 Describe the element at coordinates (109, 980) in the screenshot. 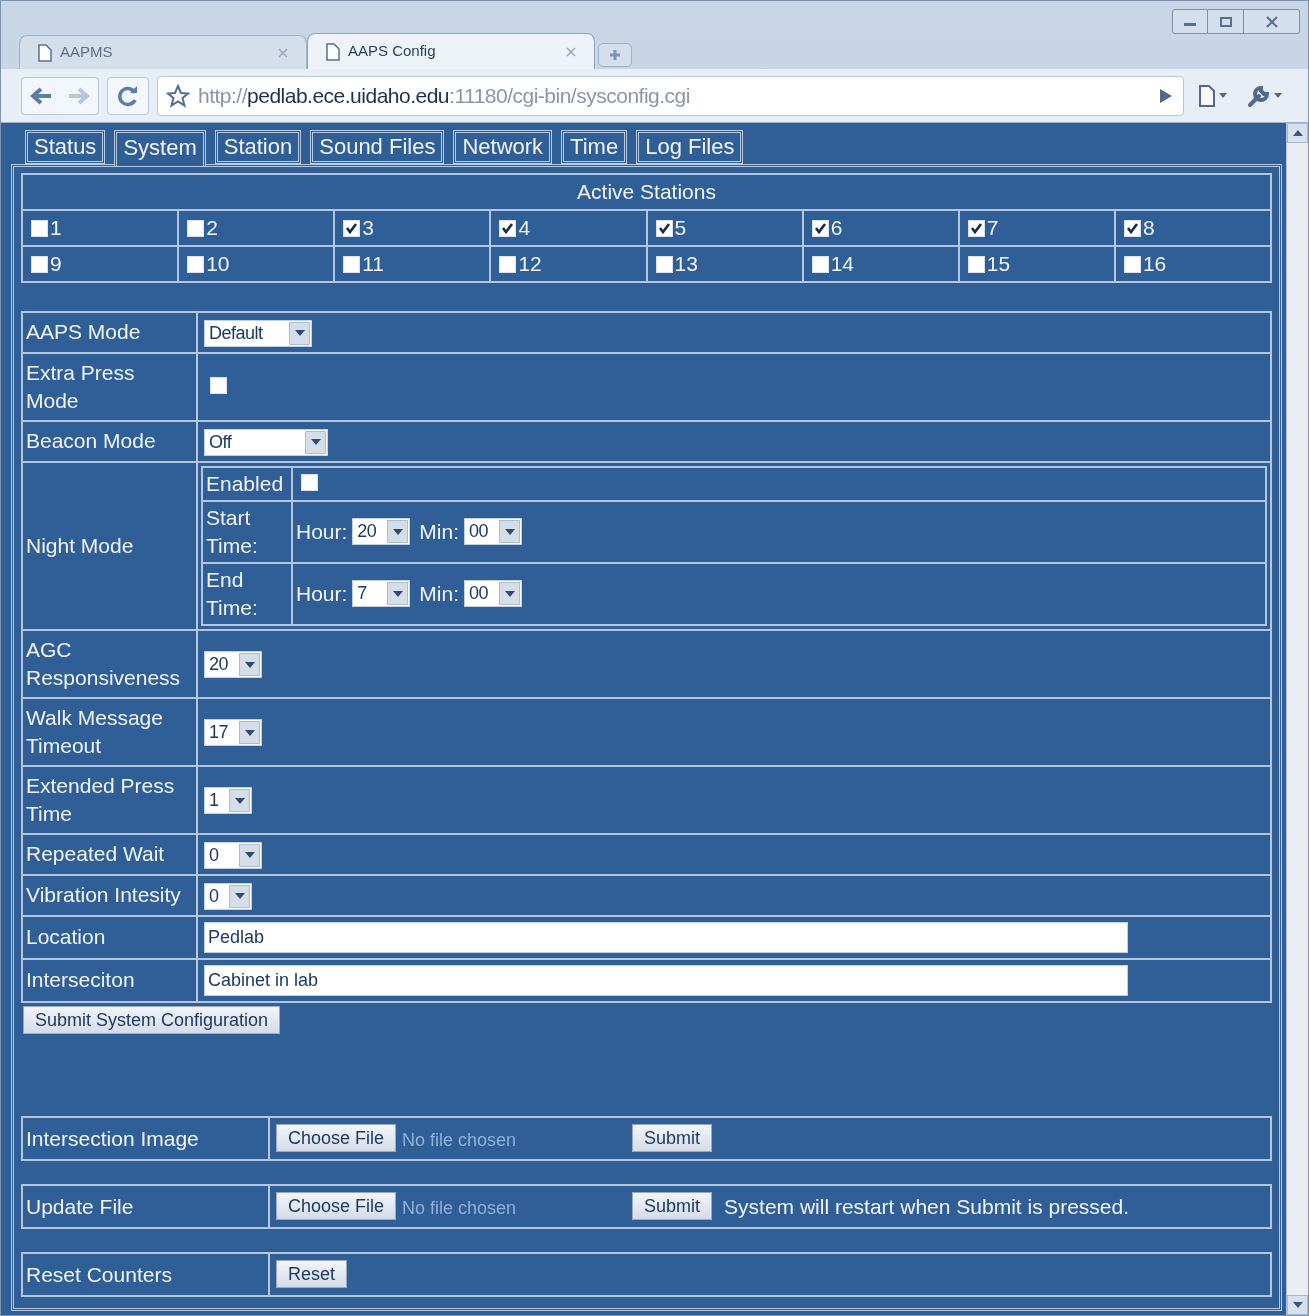

I see `field-label: Interseciton` at that location.